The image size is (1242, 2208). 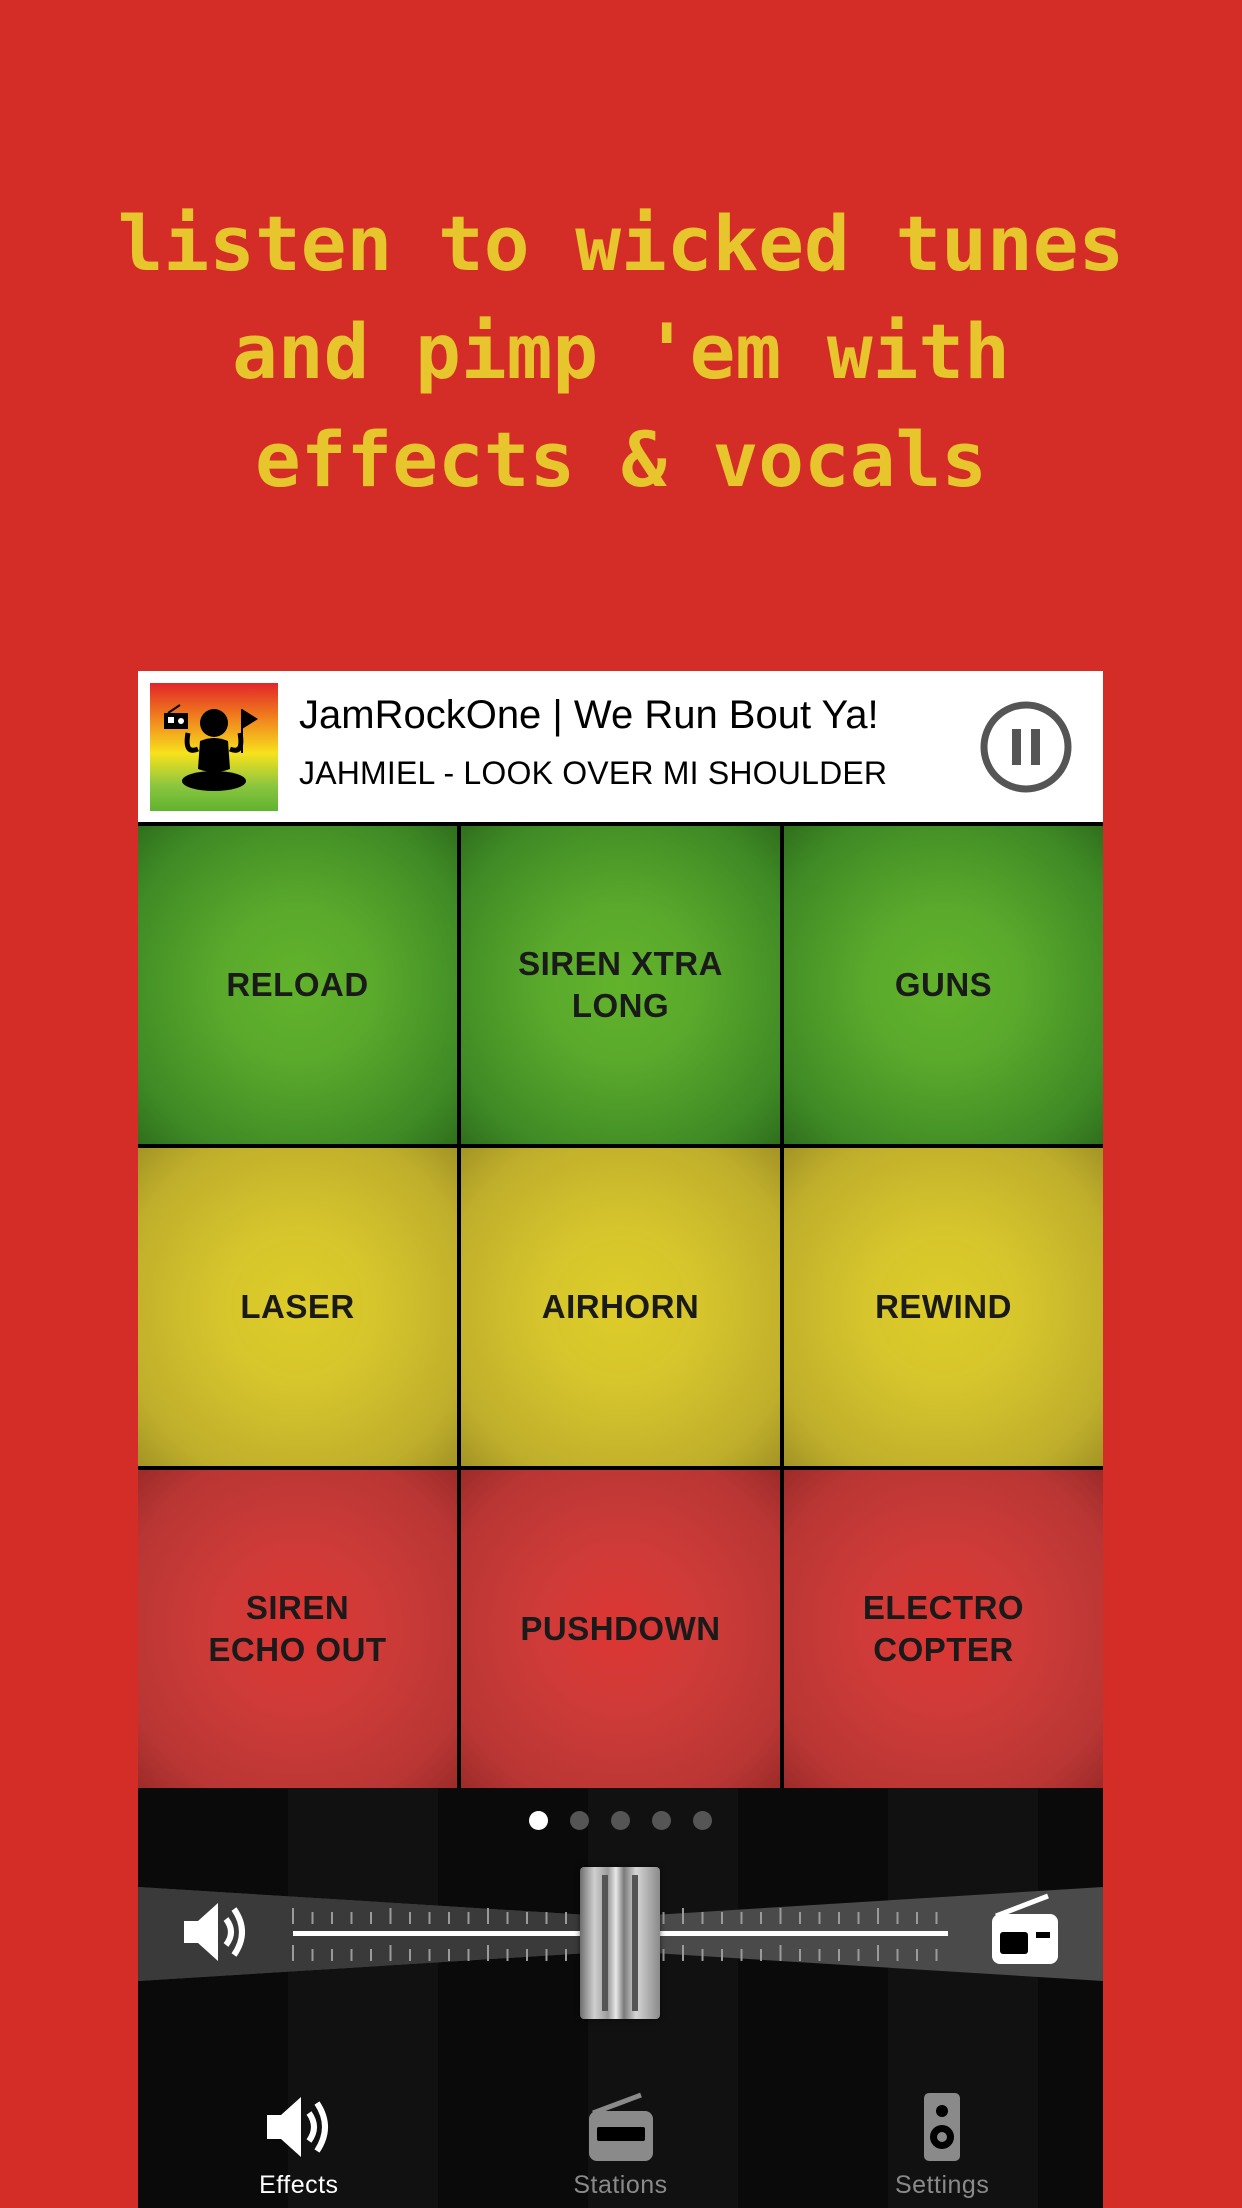 What do you see at coordinates (297, 1629) in the screenshot?
I see `pad-siren-echo-out: SIREN ECHO OUT` at bounding box center [297, 1629].